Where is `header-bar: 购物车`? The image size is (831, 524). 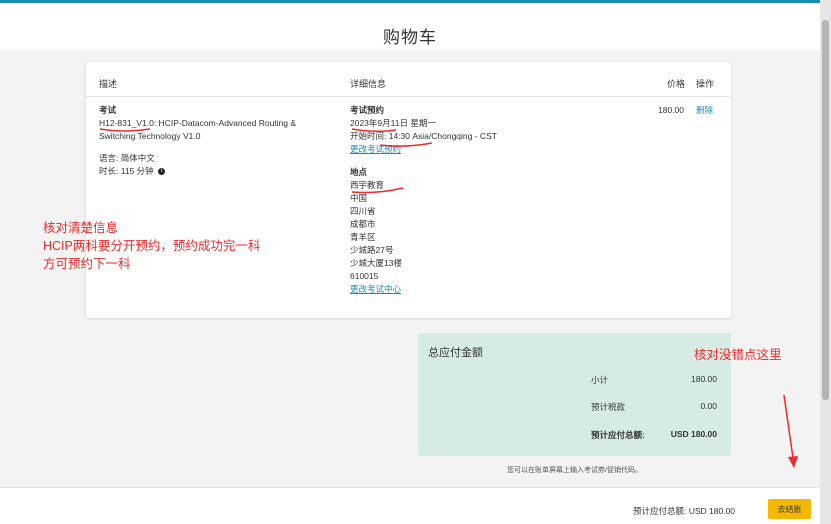
header-bar: 购物车 is located at coordinates (410, 25).